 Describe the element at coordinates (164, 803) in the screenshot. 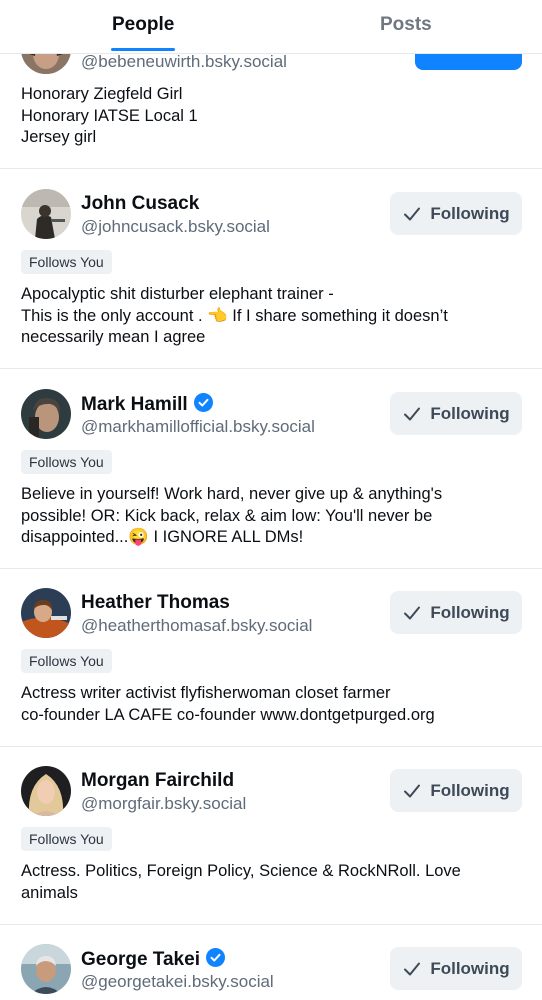

I see `profile-handle: @morgfair.bsky.social` at that location.